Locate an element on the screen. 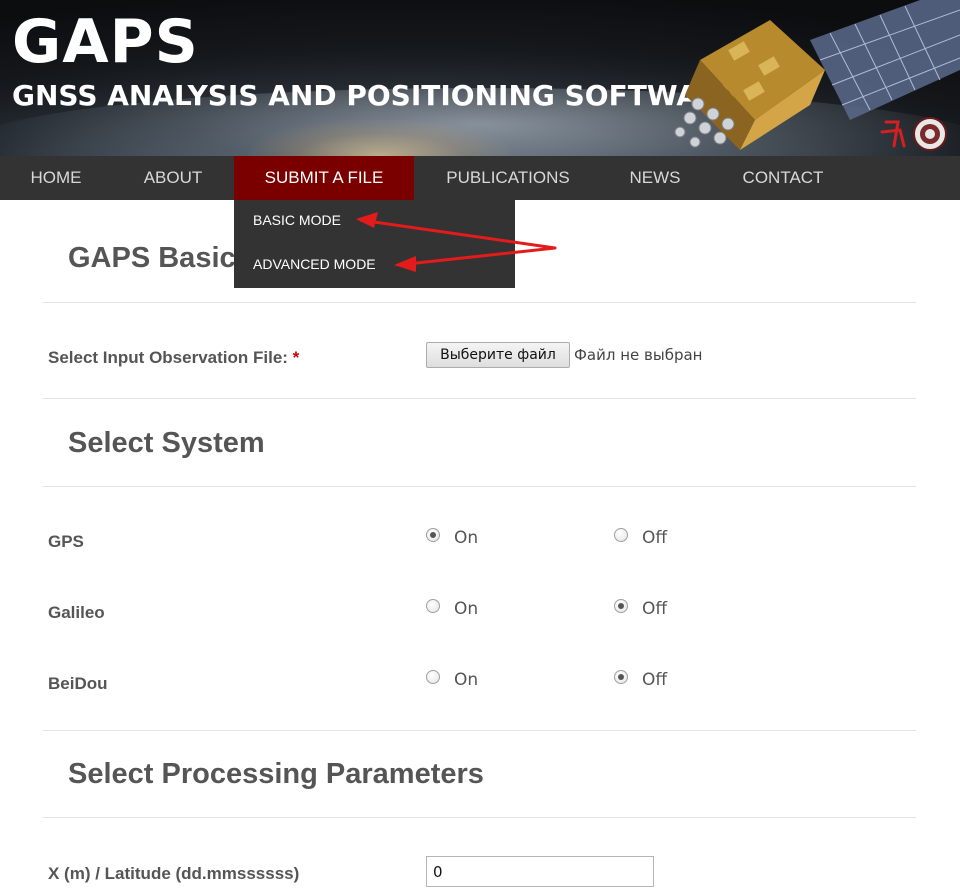 The width and height of the screenshot is (960, 893). nrcan-logo-icon is located at coordinates (913, 134).